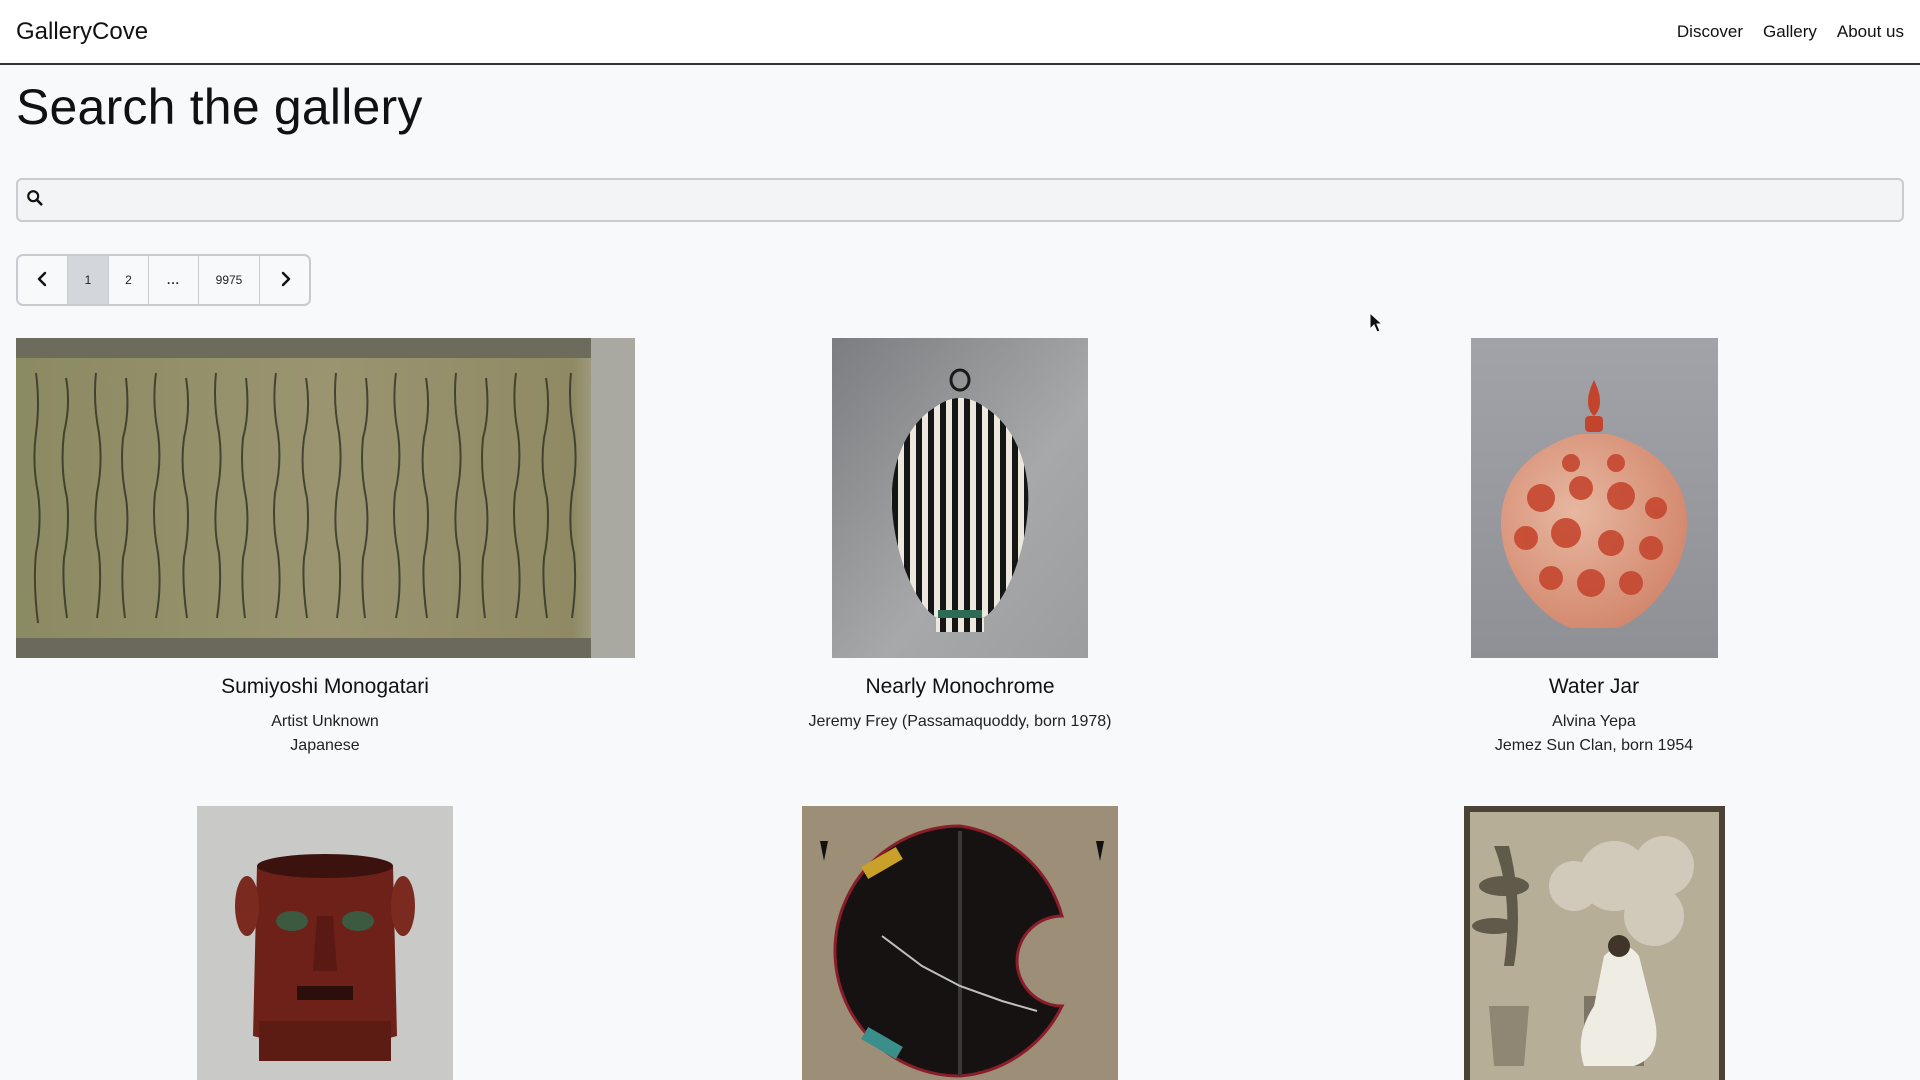 Image resolution: width=1920 pixels, height=1080 pixels. What do you see at coordinates (325, 745) in the screenshot?
I see `artwork-culture: Japanese` at bounding box center [325, 745].